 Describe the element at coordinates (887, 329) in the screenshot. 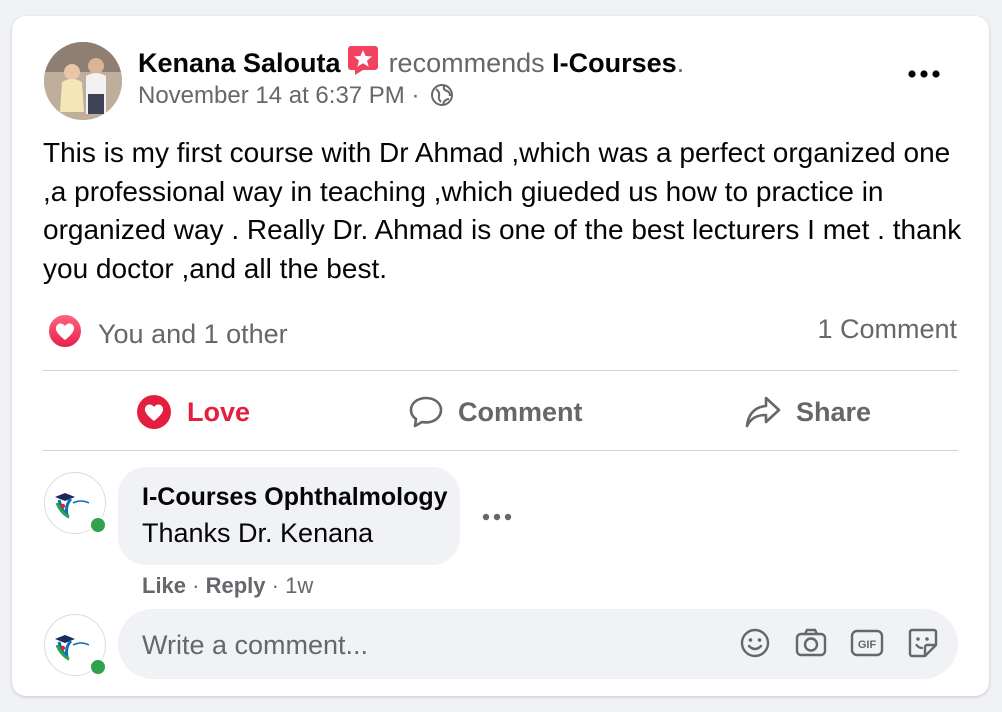

I see `comment-count: 1 Comment` at that location.